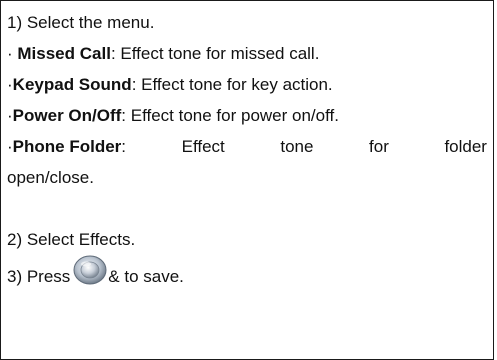 This screenshot has width=497, height=360. I want to click on term-keypad-sound: Keypad Sound, so click(72, 84).